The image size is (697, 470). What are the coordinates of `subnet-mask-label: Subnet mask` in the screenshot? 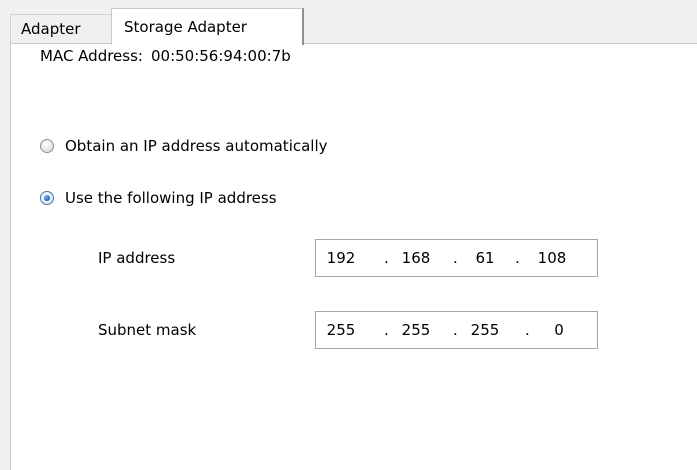 It's located at (147, 330).